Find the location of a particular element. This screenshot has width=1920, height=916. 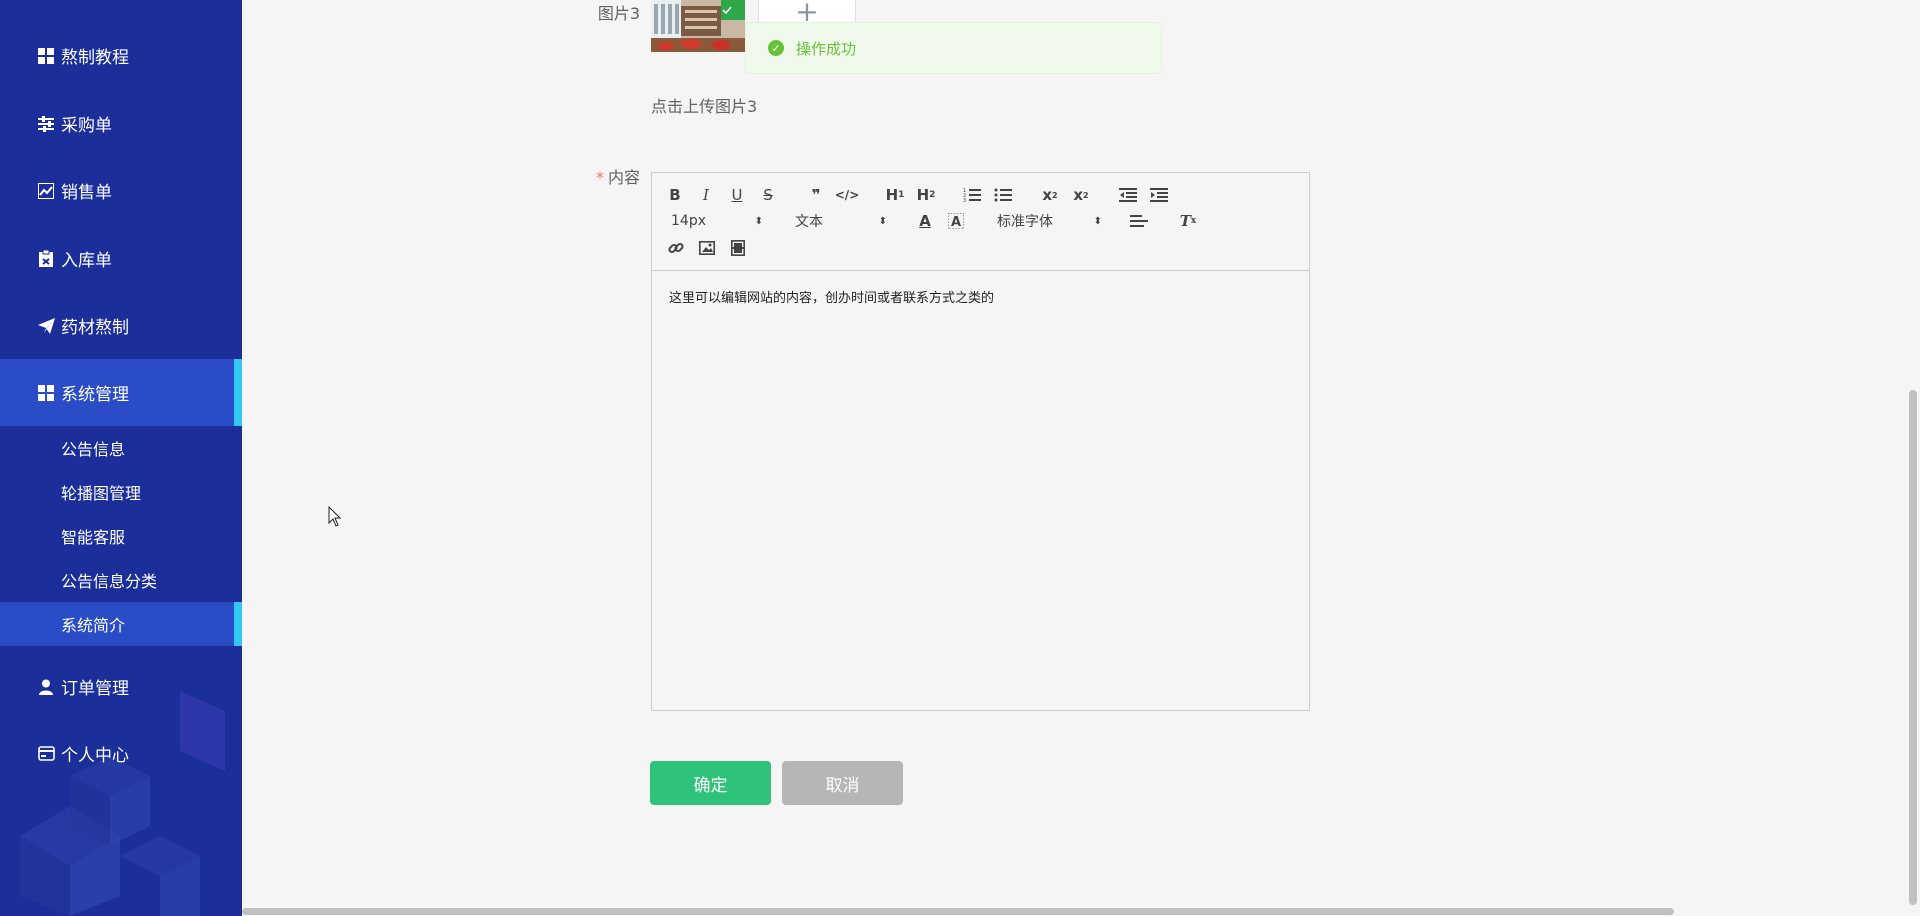

editor-paragraph: 这里可以编辑网站的内容，创办时间或者联系方式之类的 is located at coordinates (832, 298).